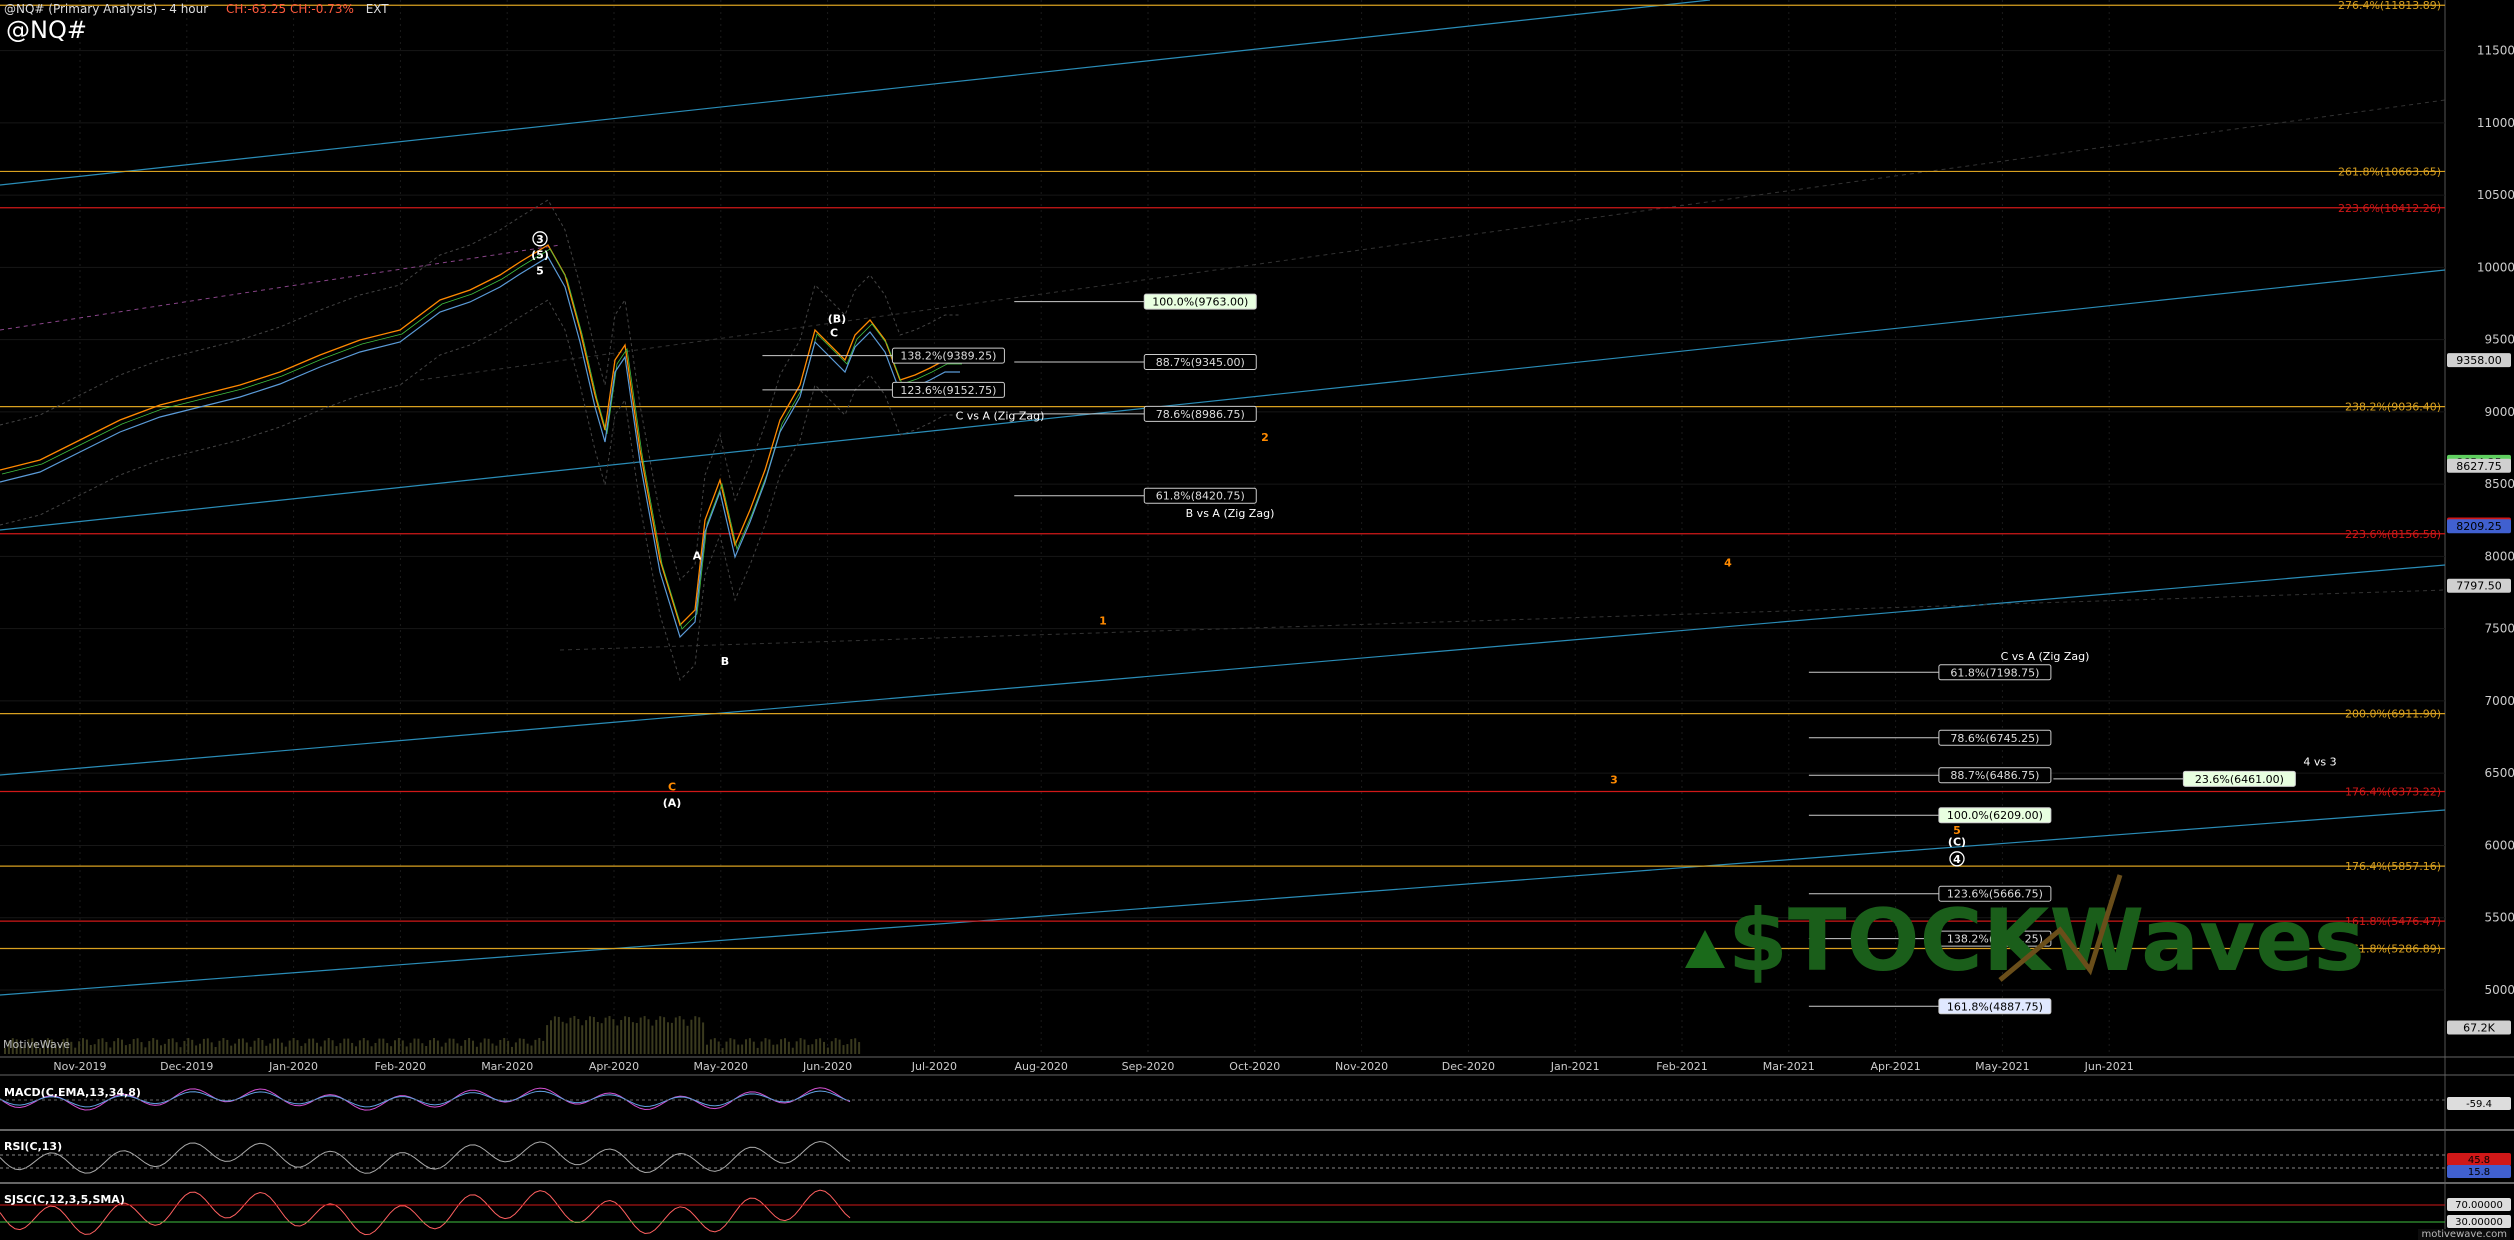 This screenshot has width=2514, height=1240. I want to click on price-line-green, so click(481, 439).